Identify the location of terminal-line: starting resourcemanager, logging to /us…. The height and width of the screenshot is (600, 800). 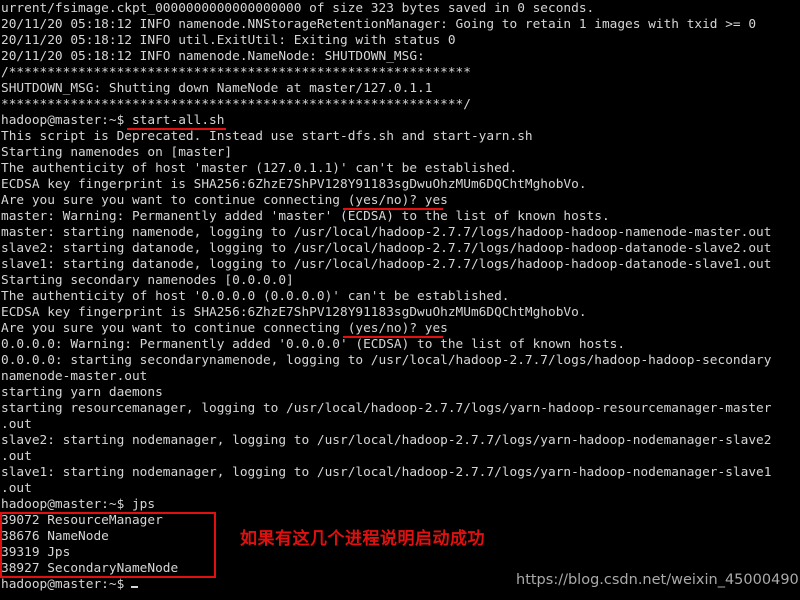
(386, 408).